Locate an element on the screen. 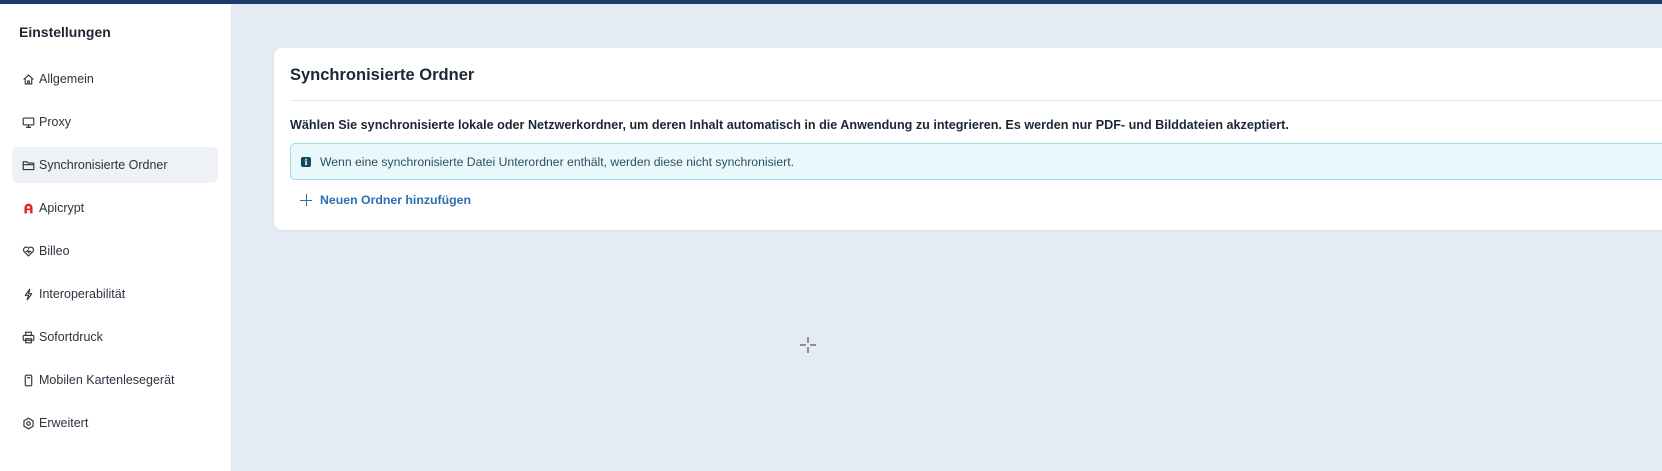 The height and width of the screenshot is (471, 1662). sidebar-item-label: Mobilen Kartenlesegerät is located at coordinates (107, 380).